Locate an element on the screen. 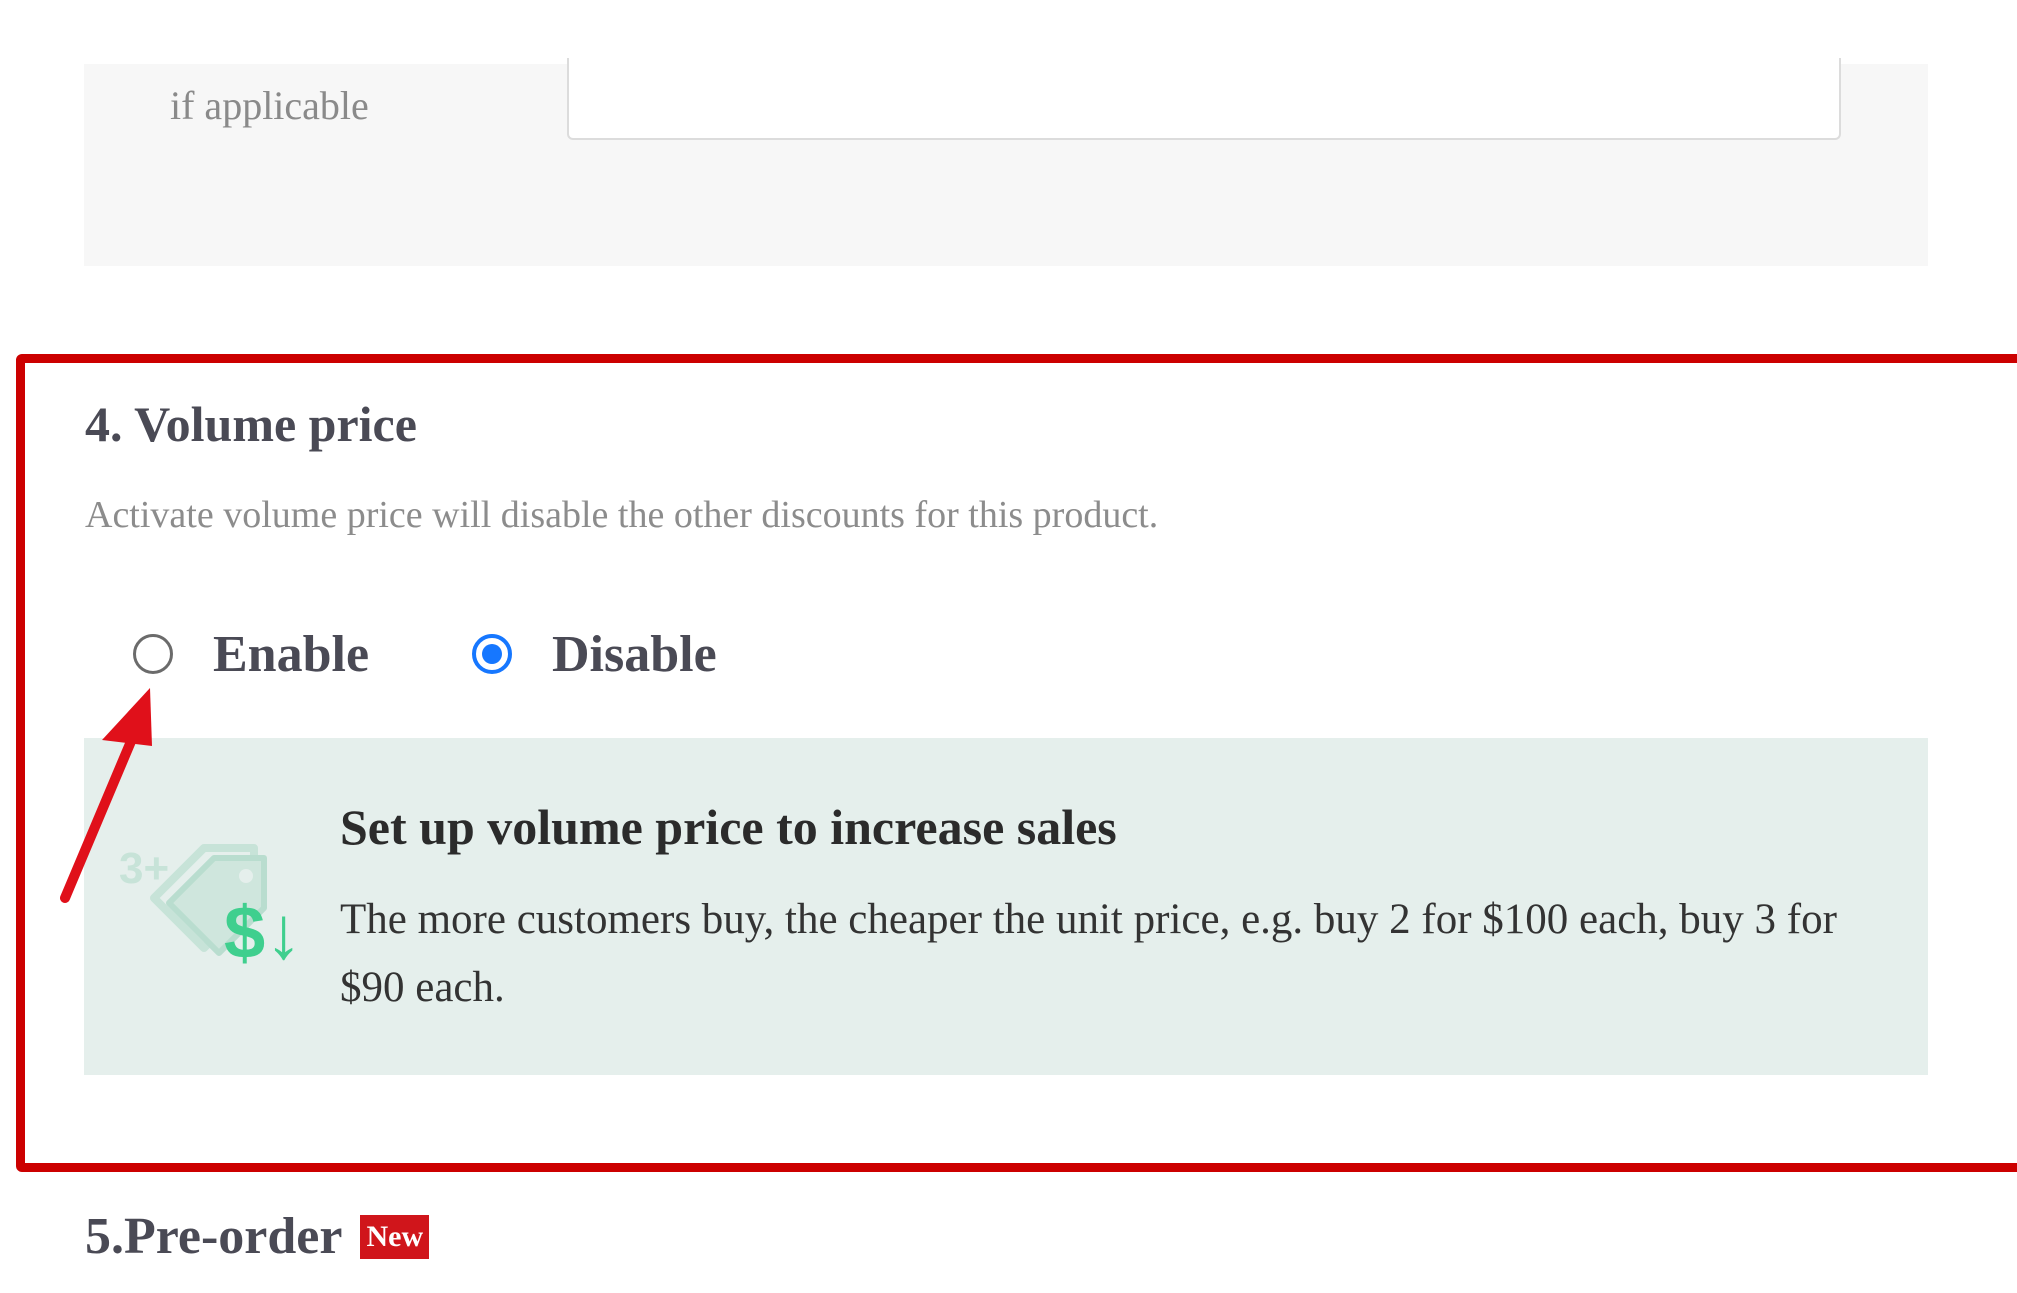  enable-radio-option: Enable is located at coordinates (251, 654).